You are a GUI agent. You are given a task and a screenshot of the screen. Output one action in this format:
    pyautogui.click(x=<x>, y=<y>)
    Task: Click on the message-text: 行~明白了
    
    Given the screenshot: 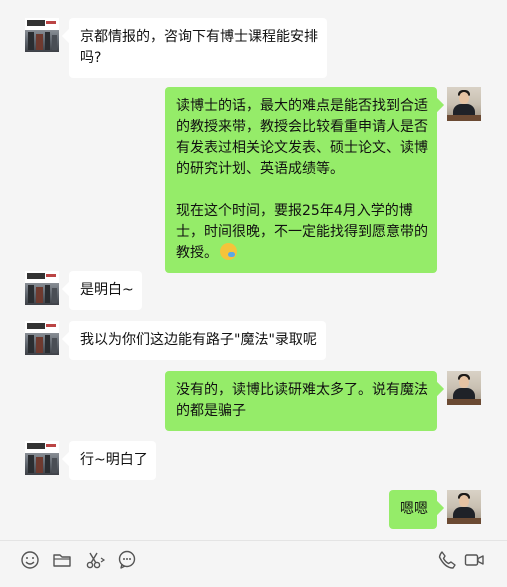 What is the action you would take?
    pyautogui.click(x=114, y=460)
    